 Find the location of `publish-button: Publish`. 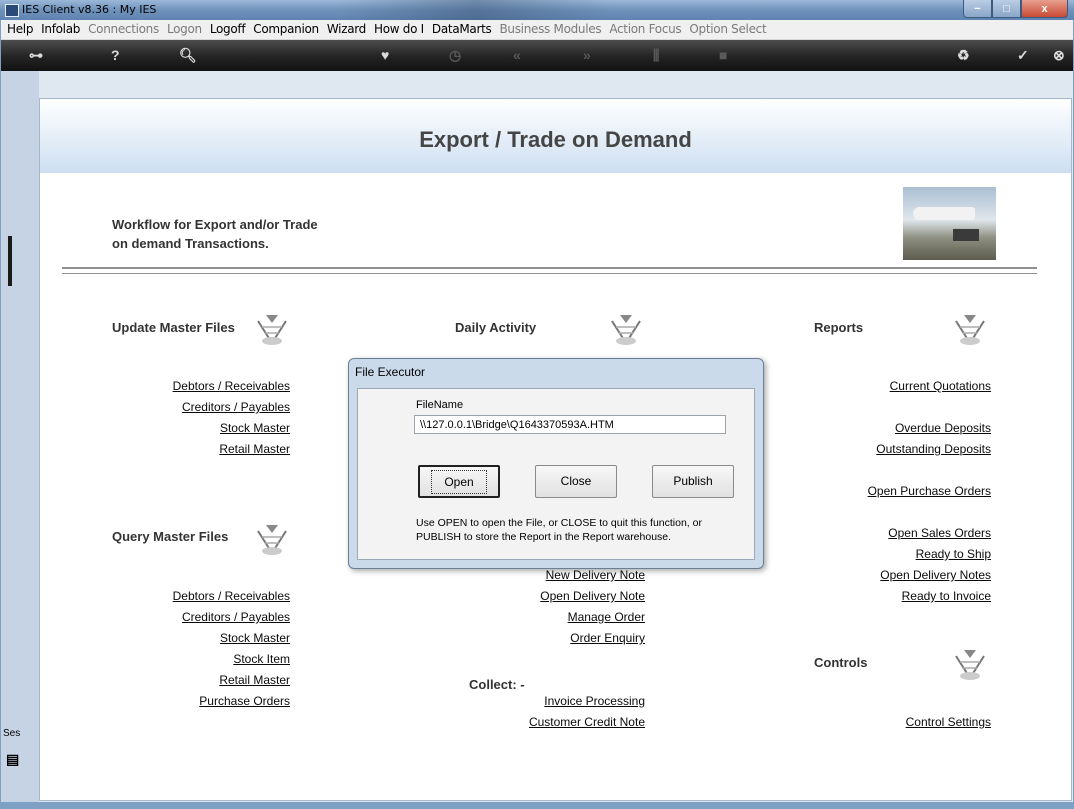

publish-button: Publish is located at coordinates (693, 481).